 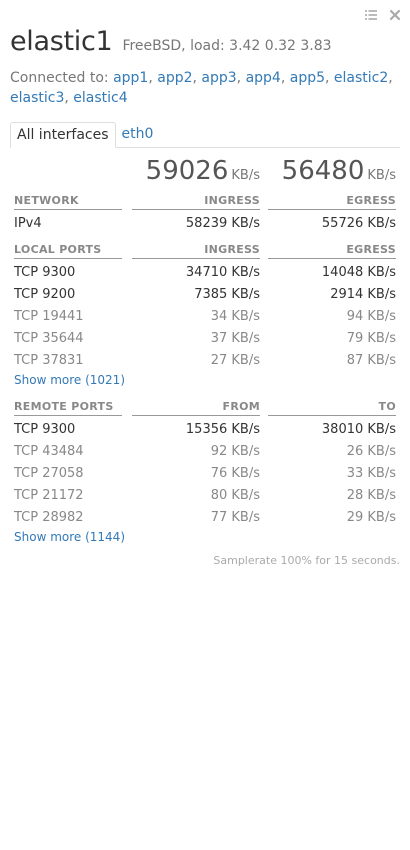 What do you see at coordinates (371, 495) in the screenshot?
I see `port-to: 28 KB/s` at bounding box center [371, 495].